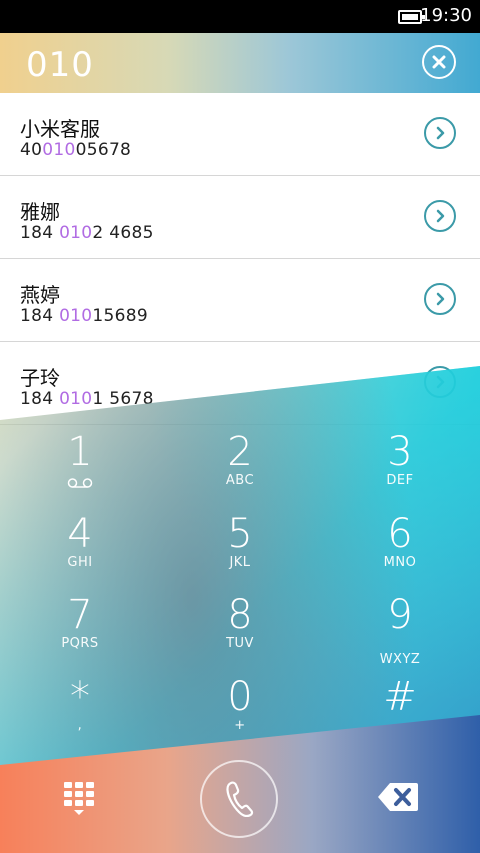  I want to click on contact-phone: 184 01015689, so click(84, 316).